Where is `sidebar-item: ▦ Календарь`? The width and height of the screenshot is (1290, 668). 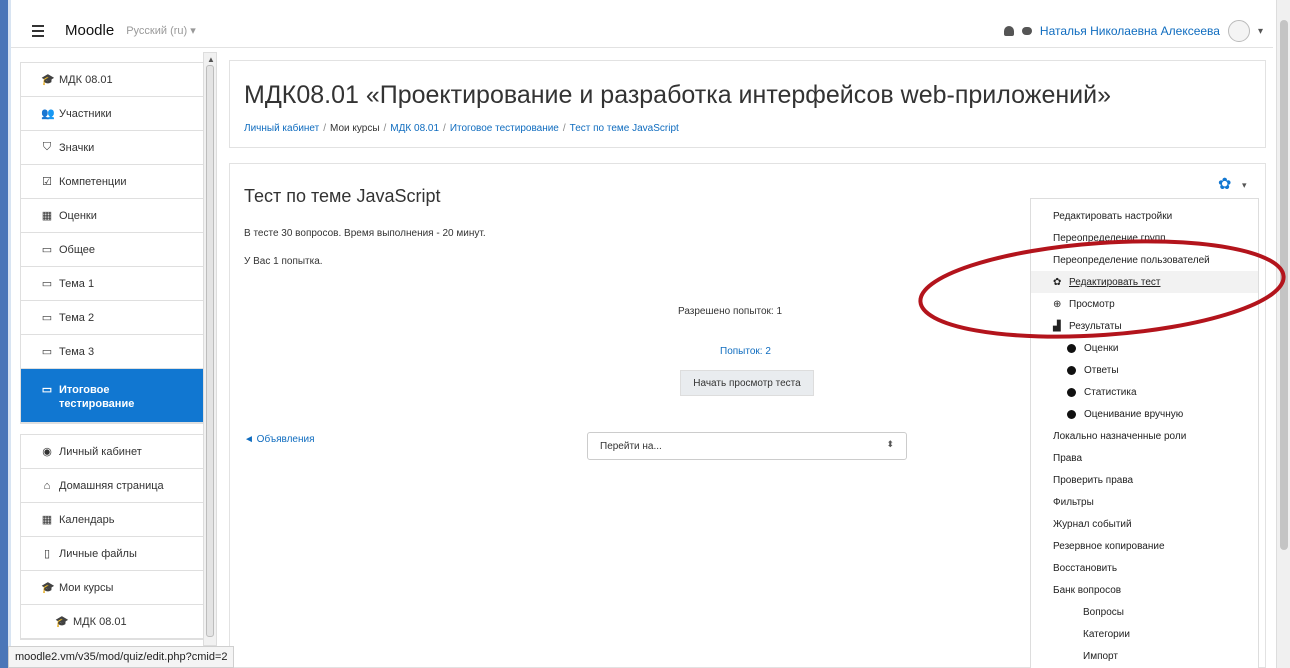 sidebar-item: ▦ Календарь is located at coordinates (117, 520).